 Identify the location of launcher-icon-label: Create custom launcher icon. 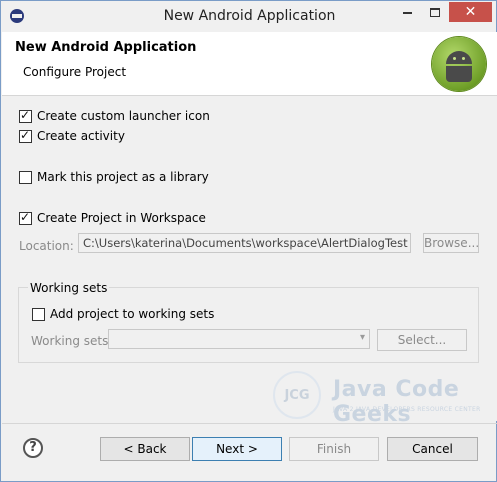
(123, 116).